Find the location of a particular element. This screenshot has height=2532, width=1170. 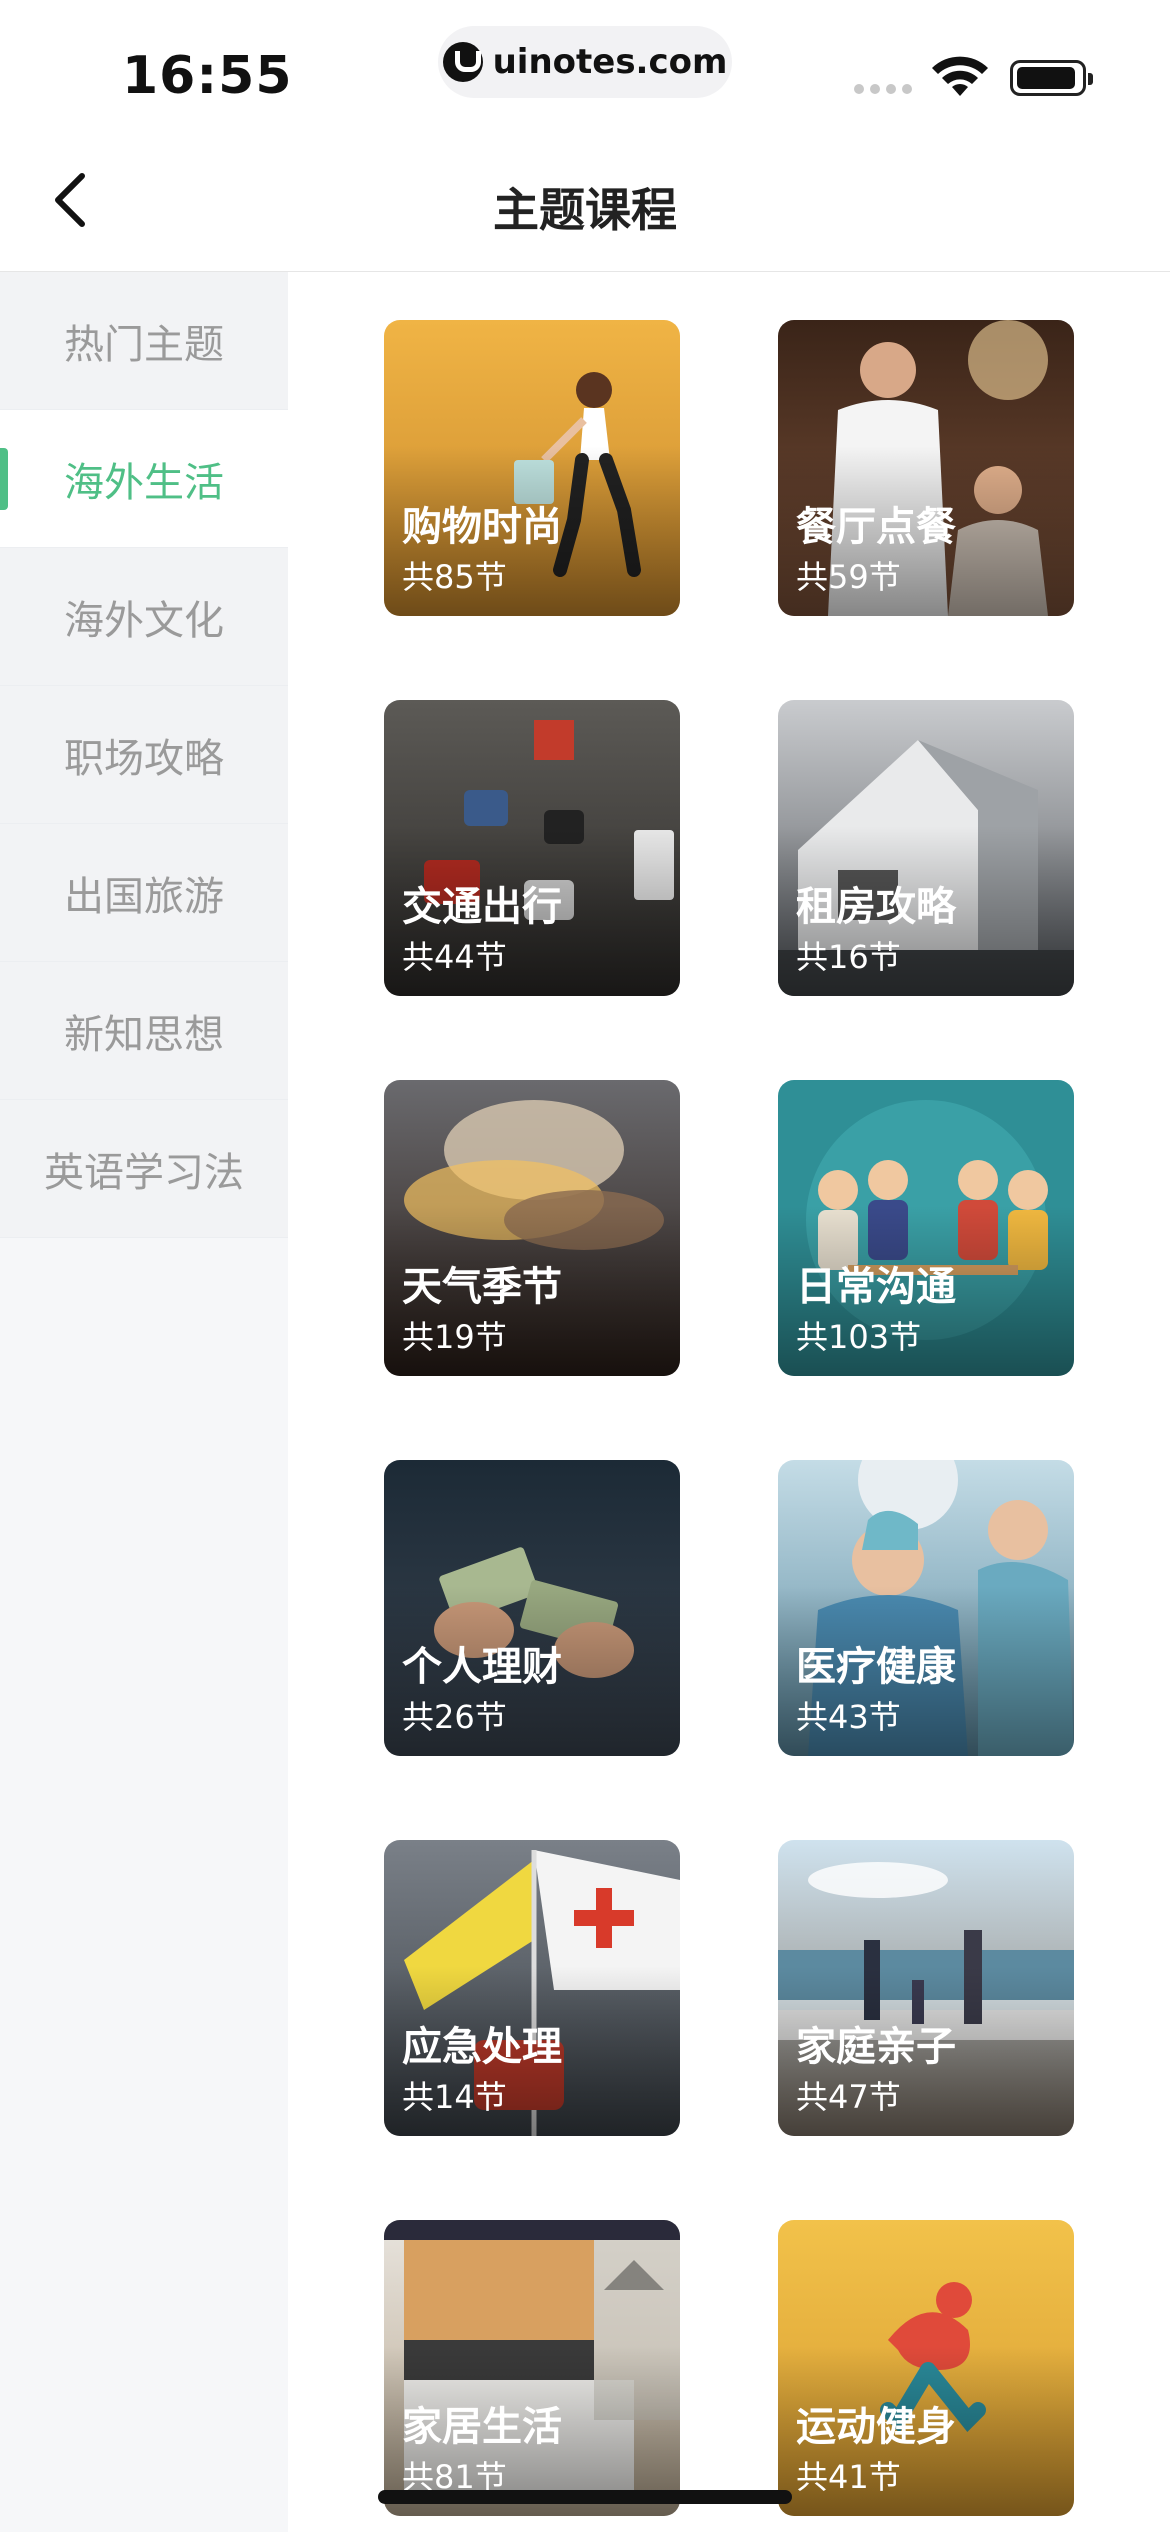

sidebar-item-hot-topics: 热门主题 is located at coordinates (144, 341).